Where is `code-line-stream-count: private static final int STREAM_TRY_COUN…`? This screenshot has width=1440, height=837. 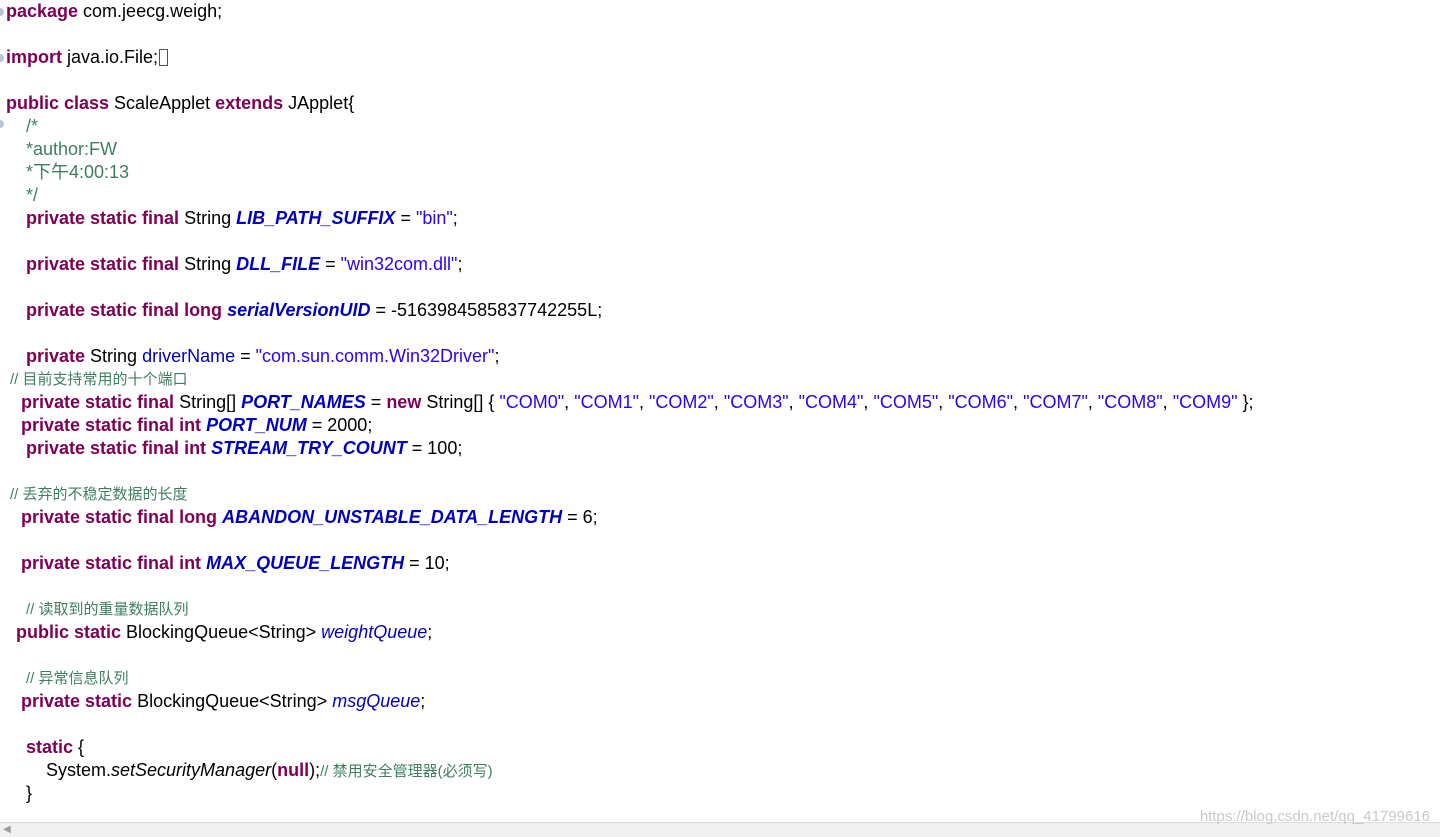
code-line-stream-count: private static final int STREAM_TRY_COUN… is located at coordinates (244, 448).